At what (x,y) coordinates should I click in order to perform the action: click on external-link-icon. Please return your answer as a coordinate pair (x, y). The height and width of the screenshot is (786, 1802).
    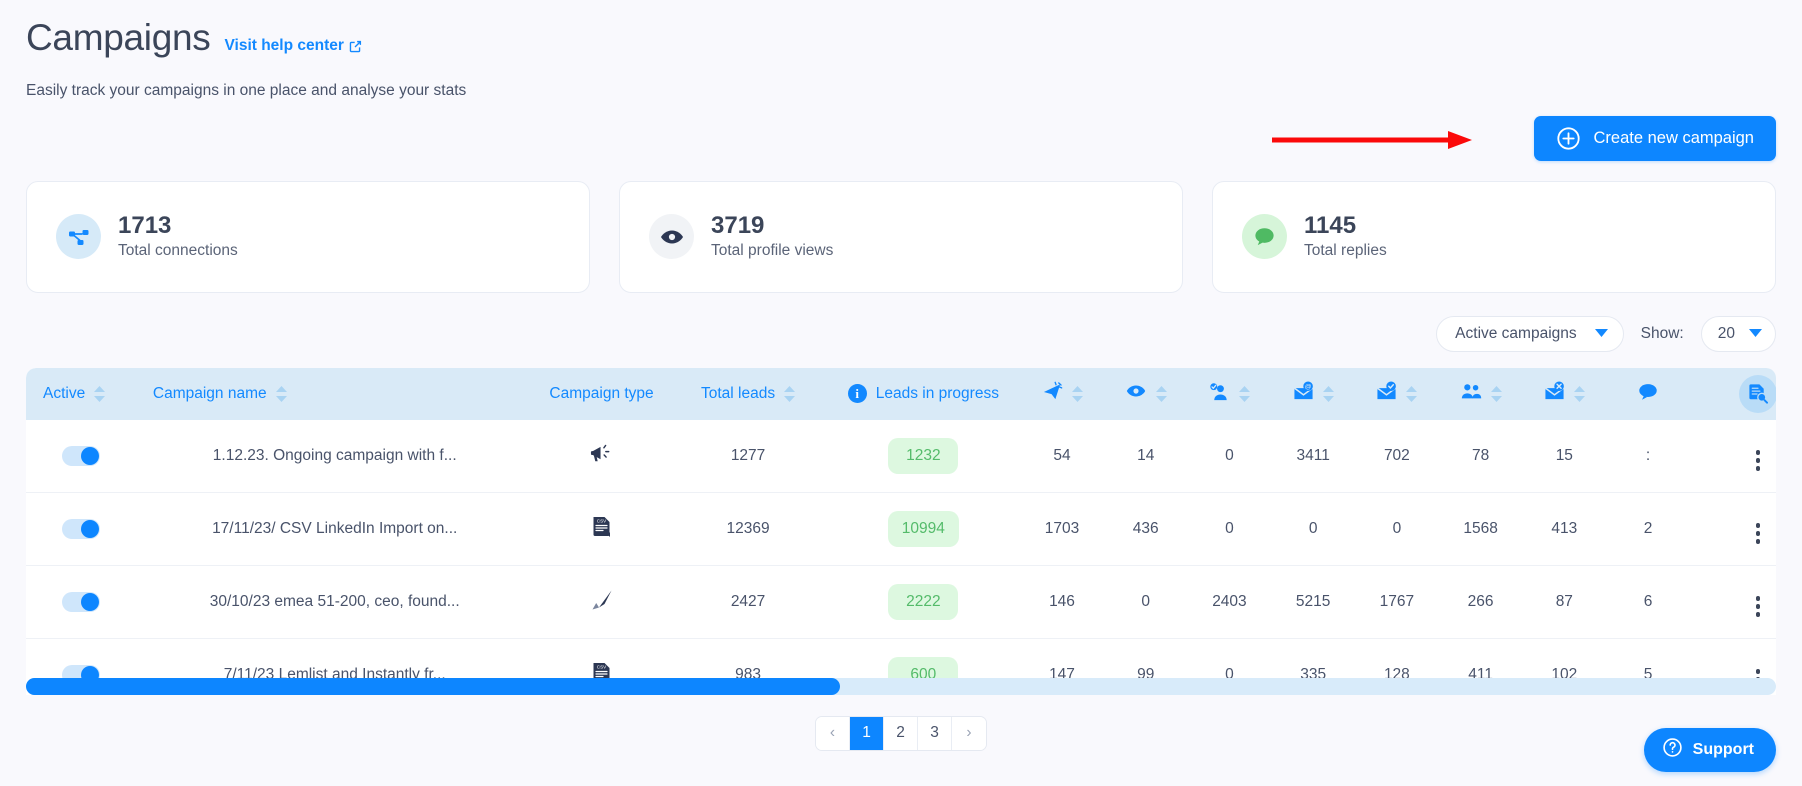
    Looking at the image, I should click on (355, 46).